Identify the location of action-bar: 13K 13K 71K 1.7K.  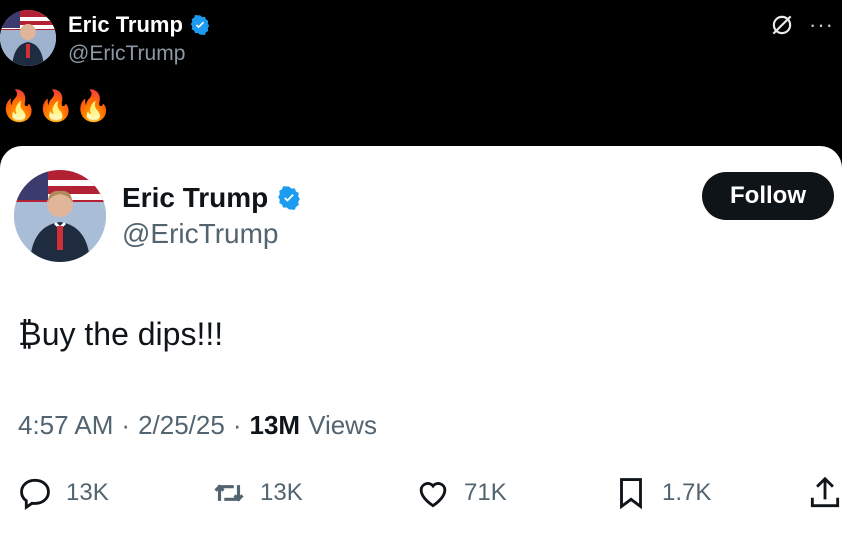
(421, 494).